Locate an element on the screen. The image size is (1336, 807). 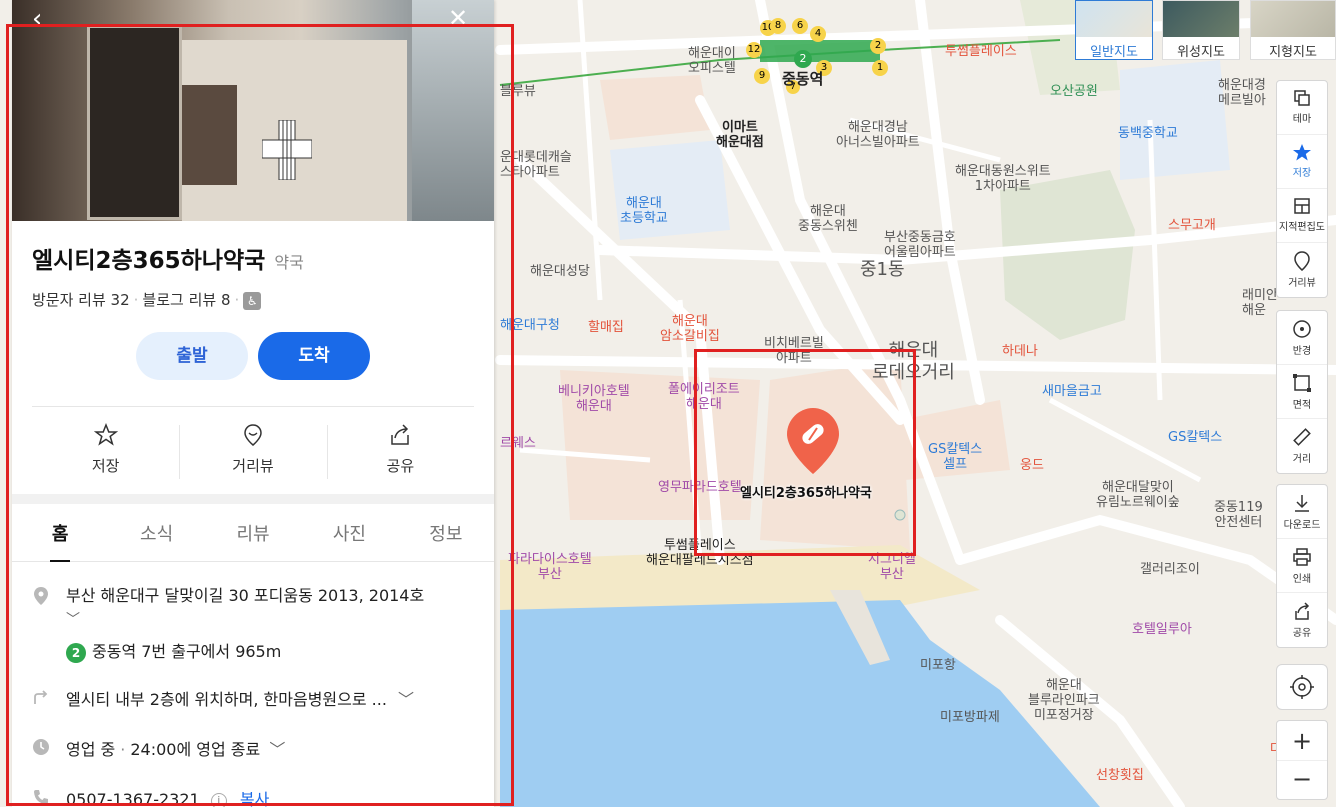
map-poi-label: 할매집 is located at coordinates (606, 327).